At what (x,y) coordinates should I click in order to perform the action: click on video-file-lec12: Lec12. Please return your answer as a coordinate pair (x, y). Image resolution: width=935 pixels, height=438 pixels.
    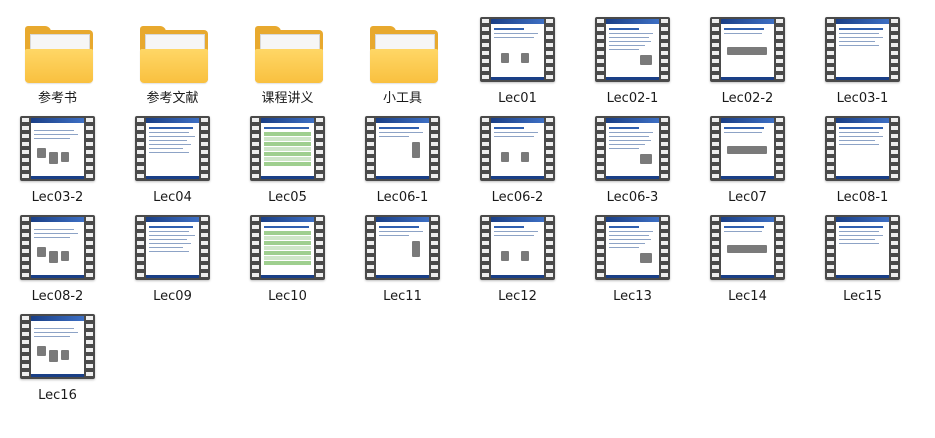
    Looking at the image, I should click on (517, 261).